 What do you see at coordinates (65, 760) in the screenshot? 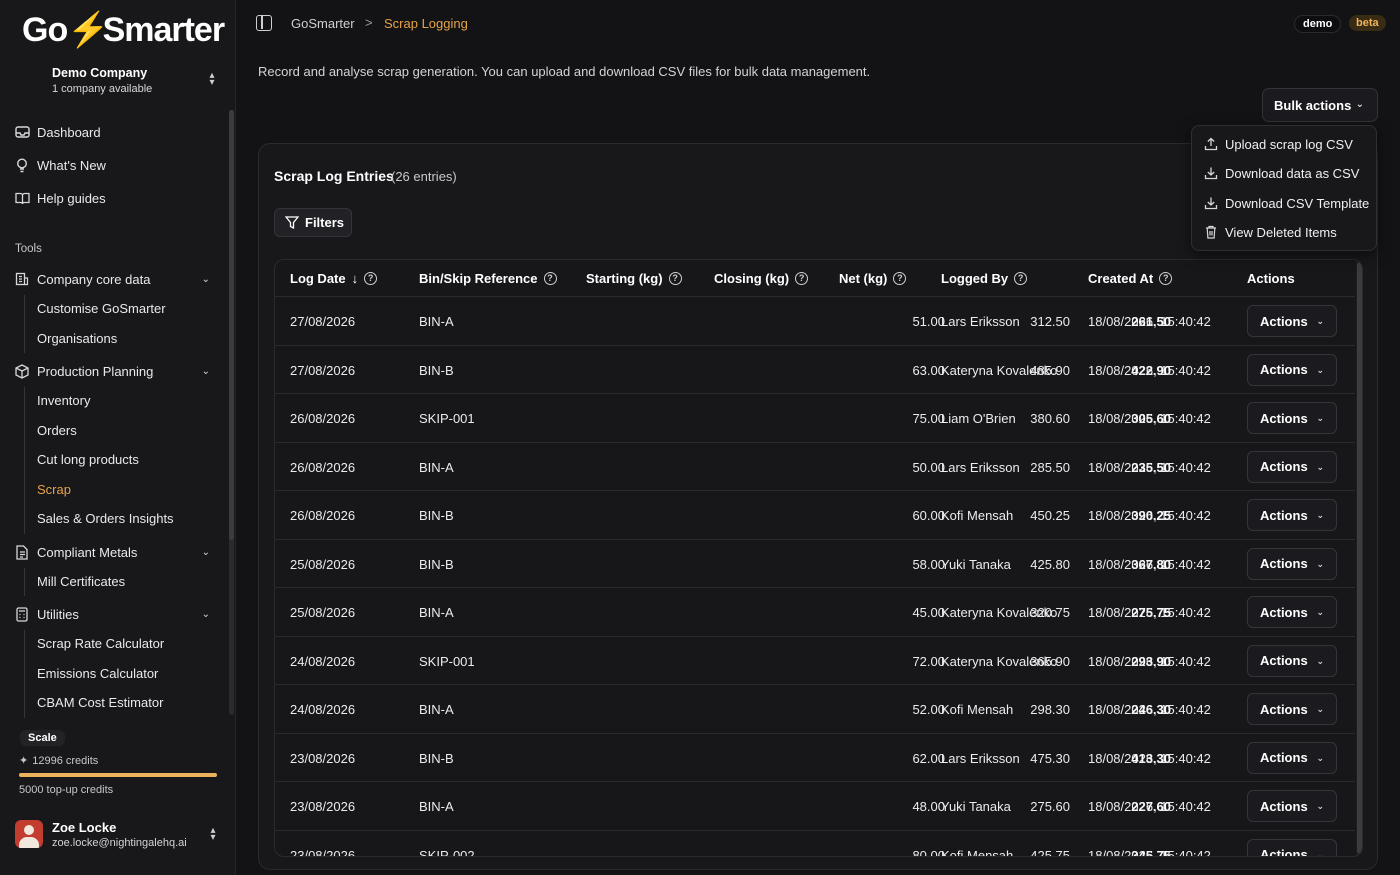
I see `credits-text: 12996 credits` at bounding box center [65, 760].